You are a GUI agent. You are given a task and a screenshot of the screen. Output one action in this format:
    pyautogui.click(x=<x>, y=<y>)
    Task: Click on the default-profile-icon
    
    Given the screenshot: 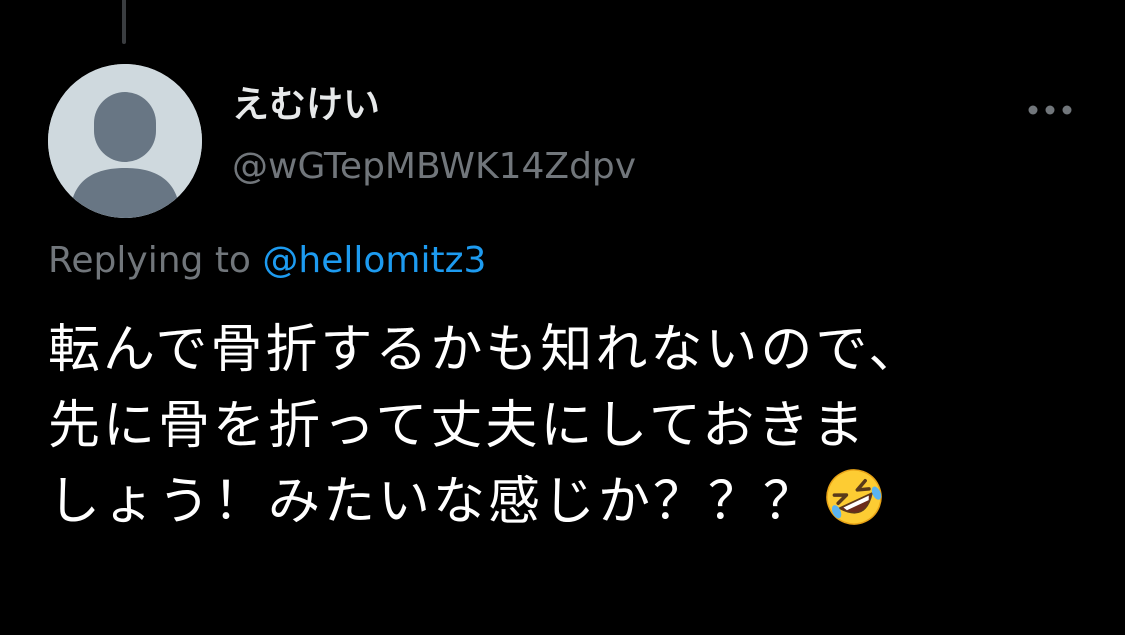 What is the action you would take?
    pyautogui.click(x=125, y=141)
    